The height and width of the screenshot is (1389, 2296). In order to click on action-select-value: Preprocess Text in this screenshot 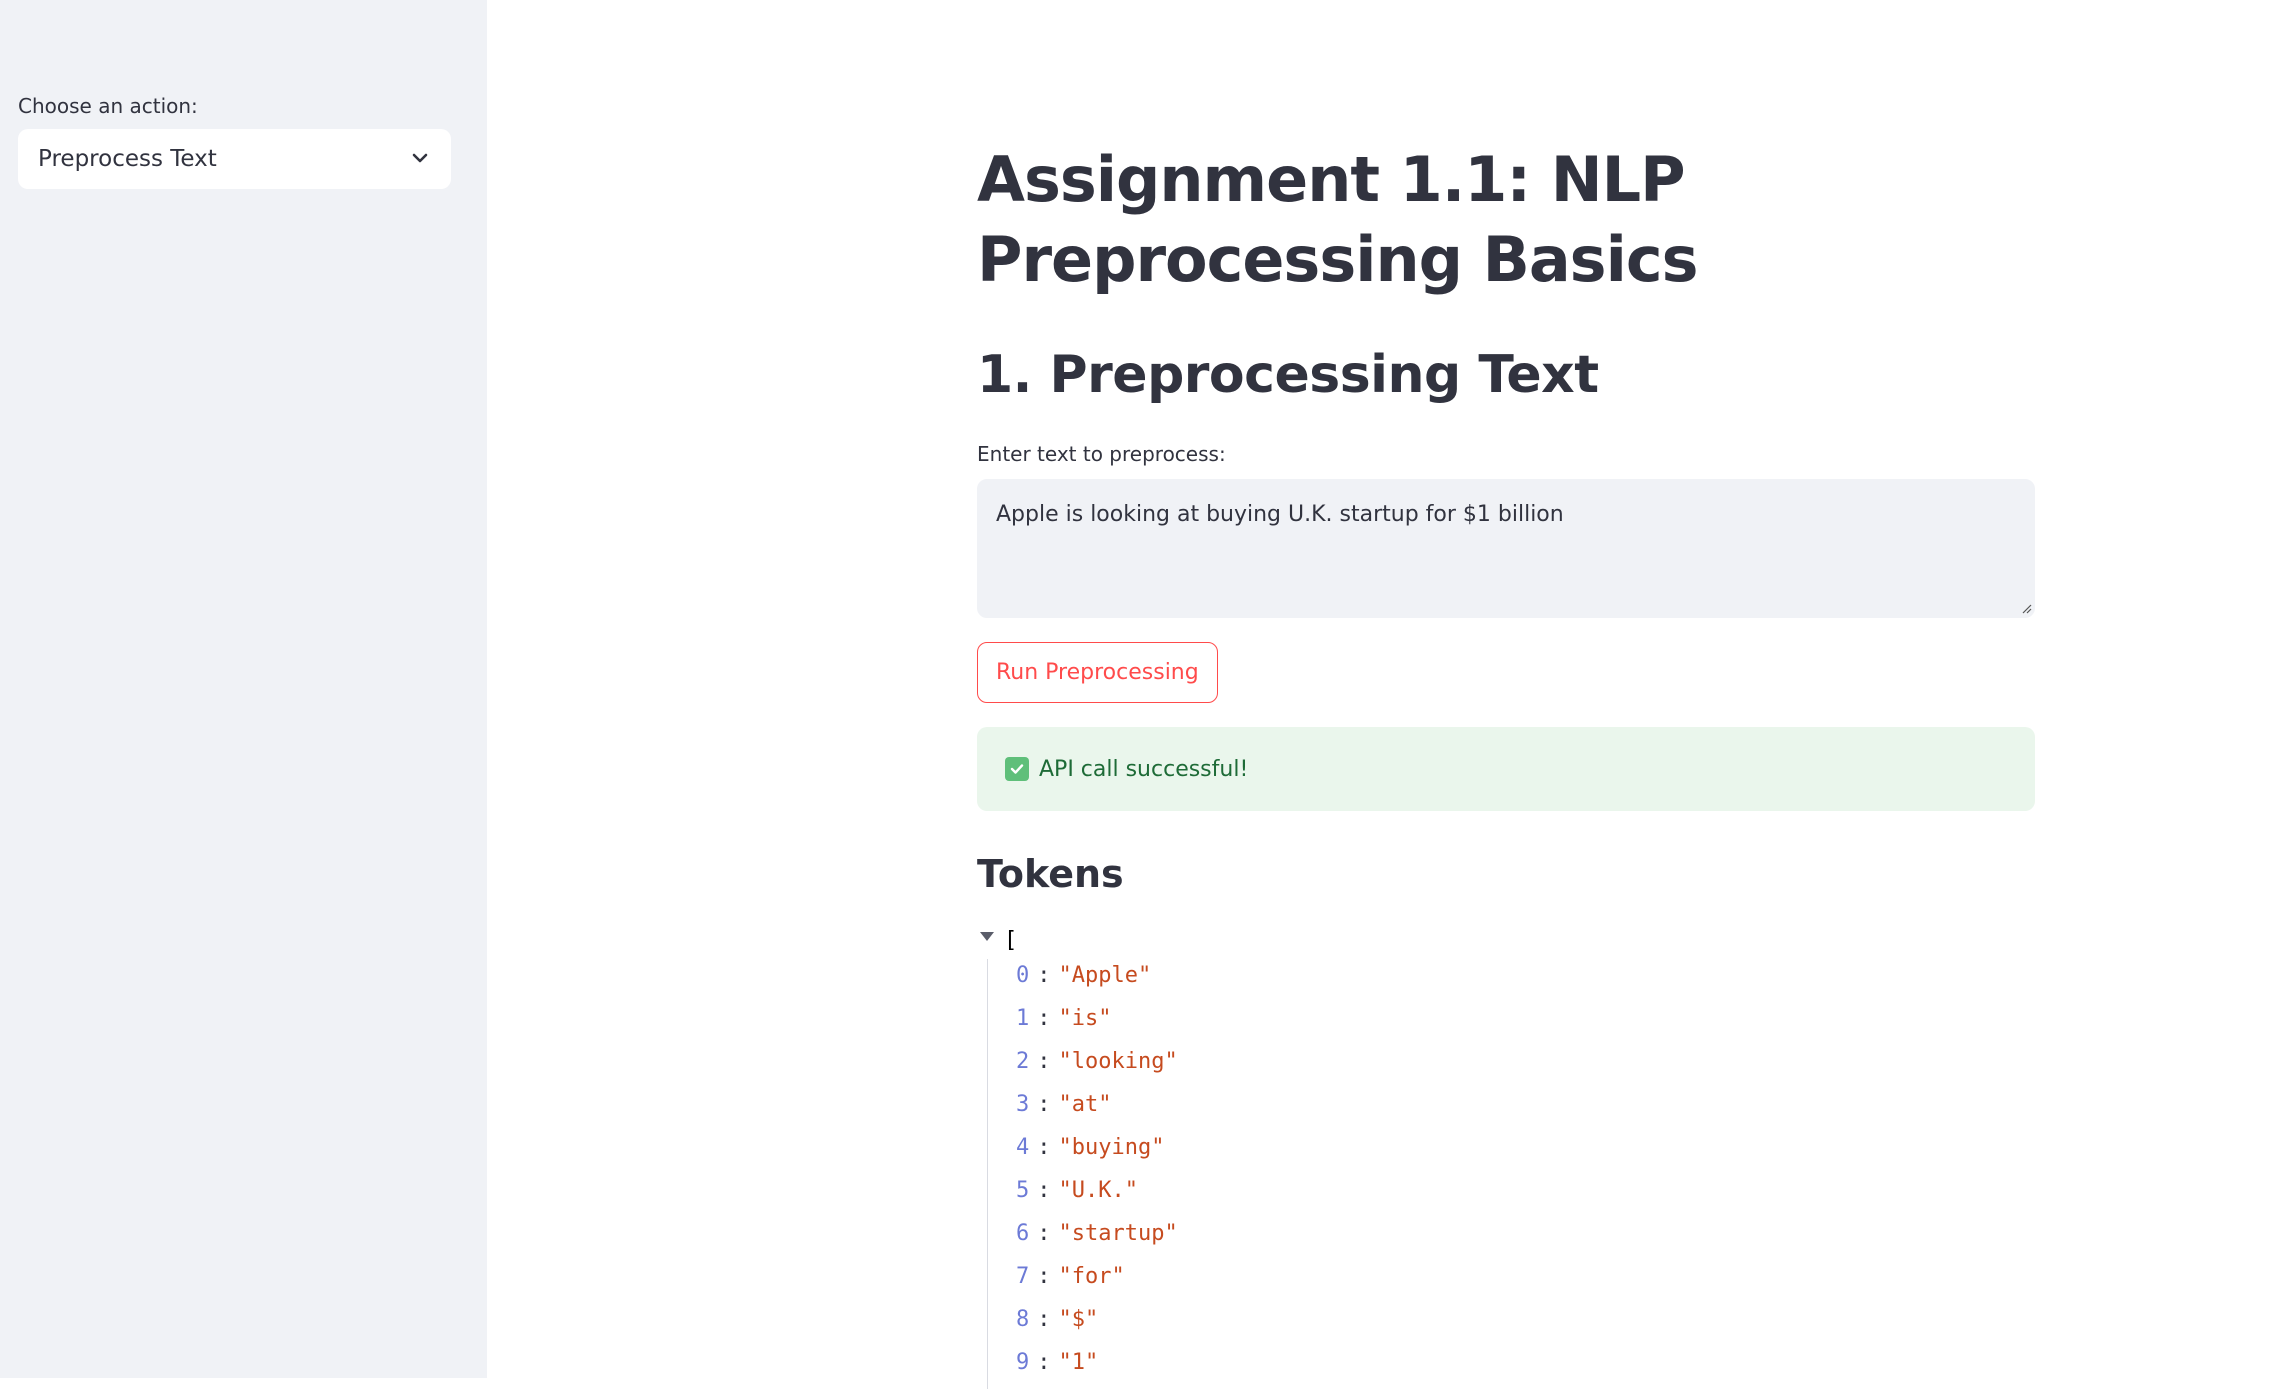, I will do `click(127, 159)`.